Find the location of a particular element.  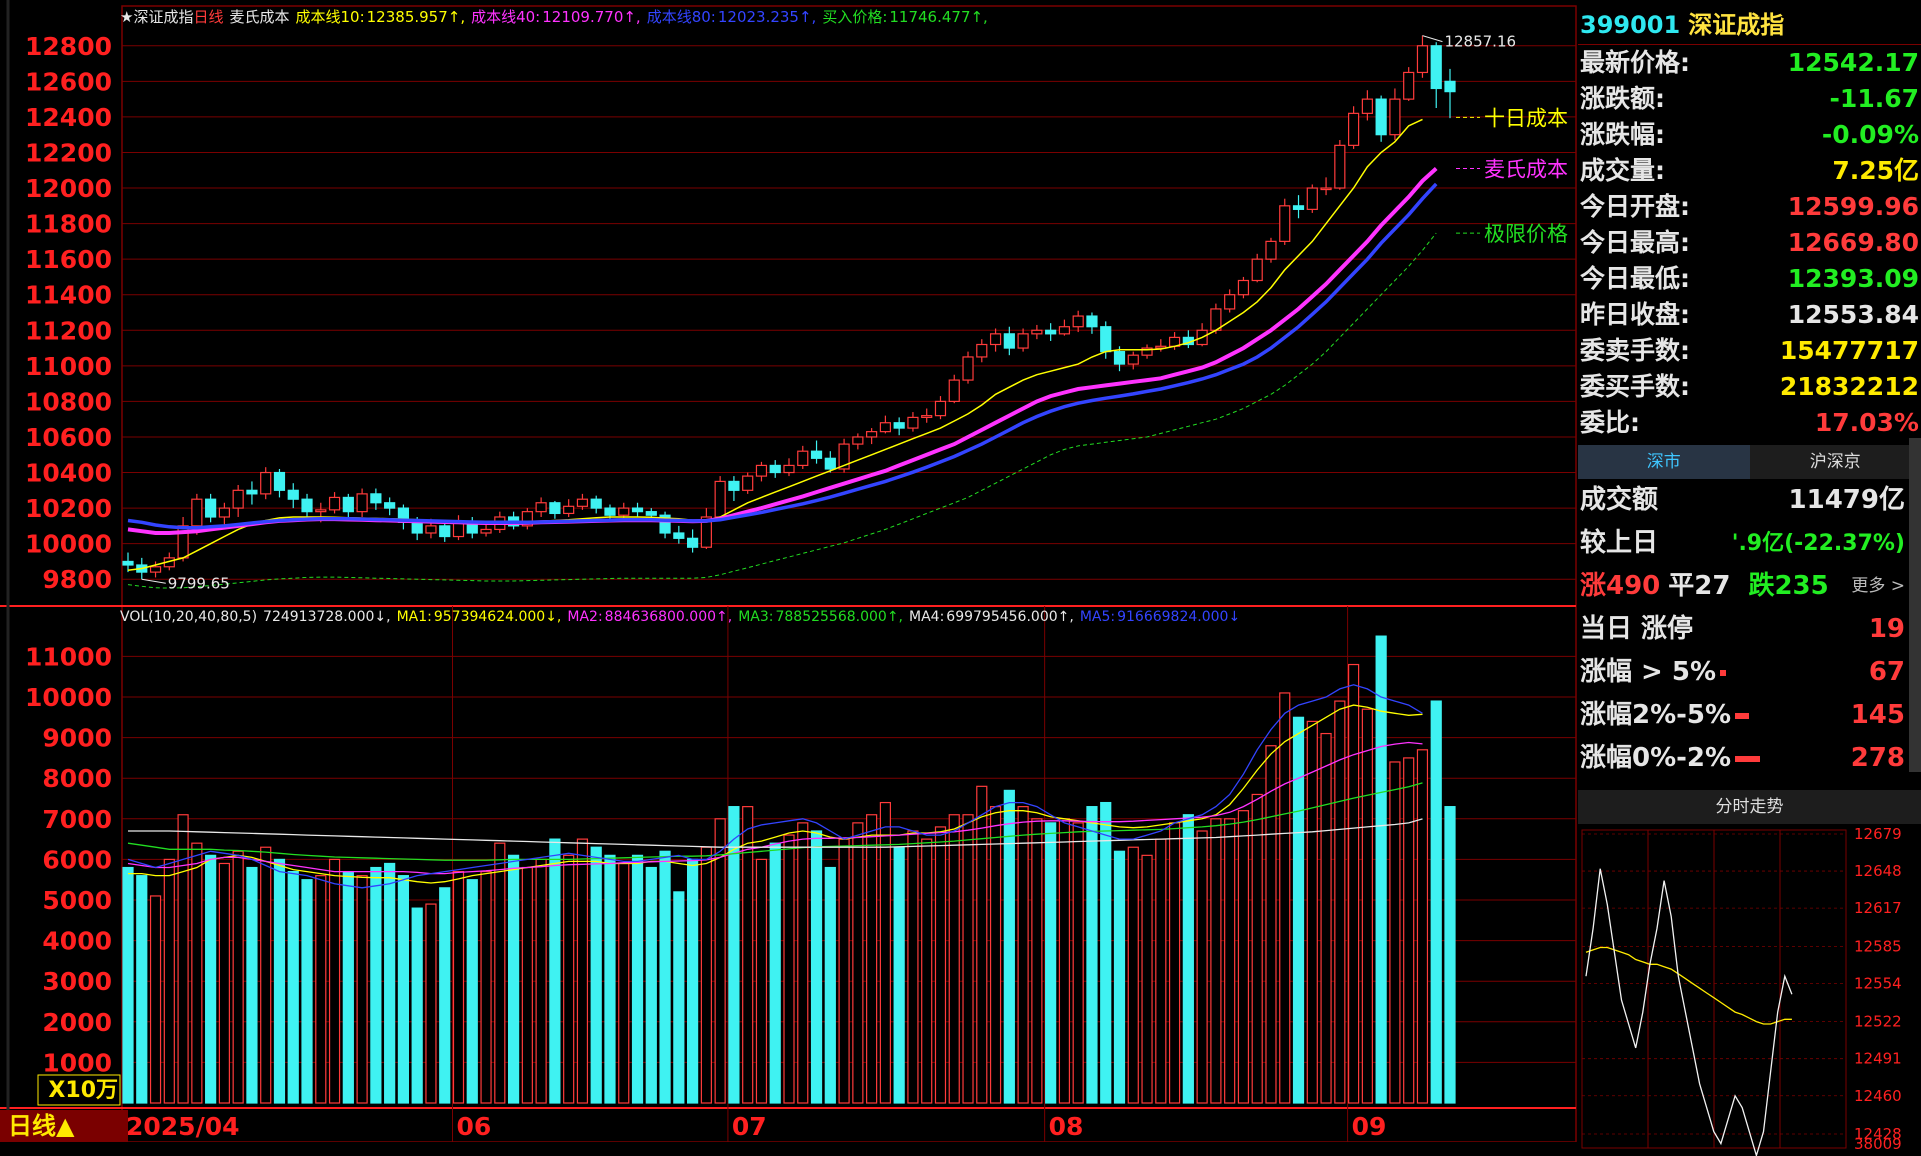

volume-tick-label: 5000 is located at coordinates (77, 900).